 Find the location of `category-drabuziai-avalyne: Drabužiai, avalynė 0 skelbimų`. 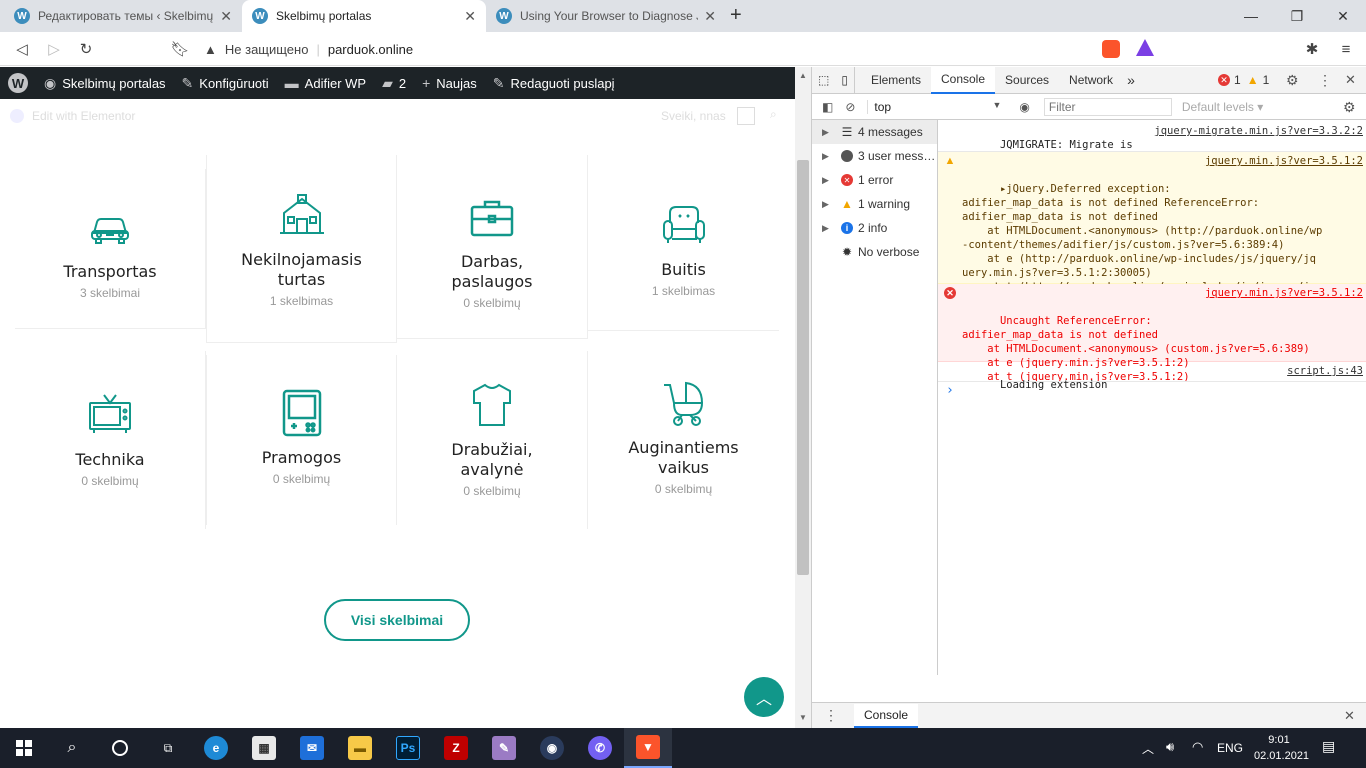

category-drabuziai-avalyne: Drabužiai, avalynė 0 skelbimų is located at coordinates (492, 440).